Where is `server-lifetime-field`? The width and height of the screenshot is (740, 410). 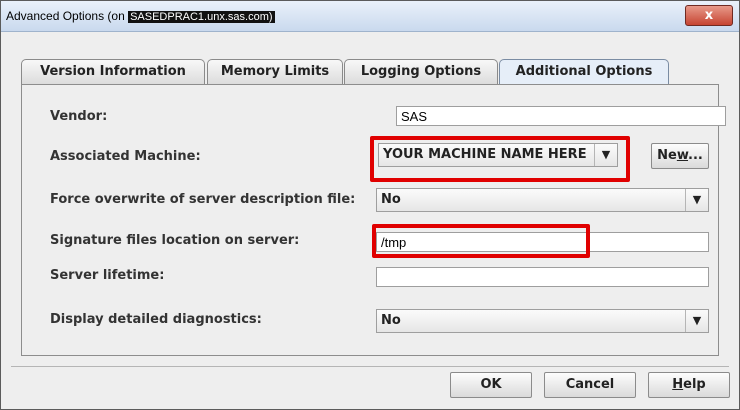
server-lifetime-field is located at coordinates (542, 277).